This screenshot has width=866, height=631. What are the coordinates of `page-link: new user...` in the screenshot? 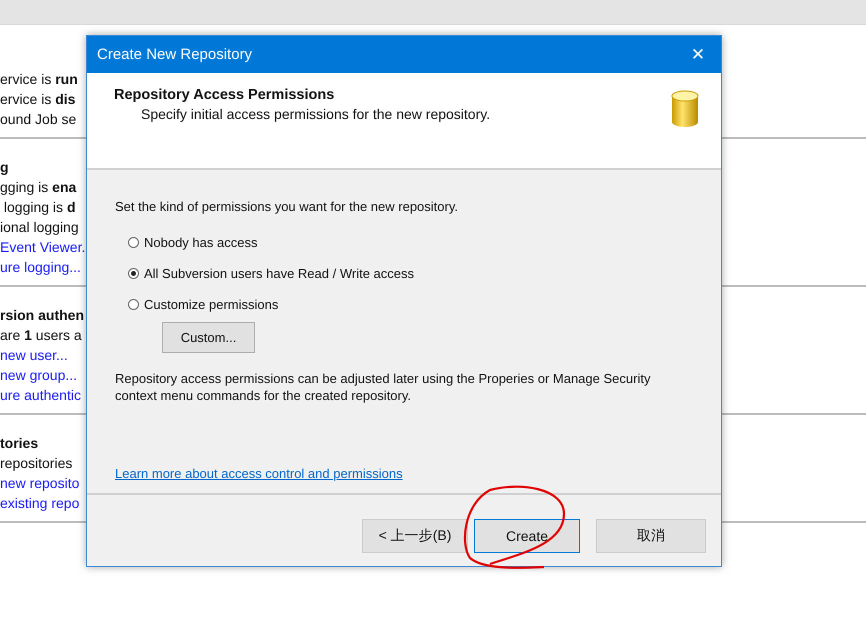 It's located at (34, 355).